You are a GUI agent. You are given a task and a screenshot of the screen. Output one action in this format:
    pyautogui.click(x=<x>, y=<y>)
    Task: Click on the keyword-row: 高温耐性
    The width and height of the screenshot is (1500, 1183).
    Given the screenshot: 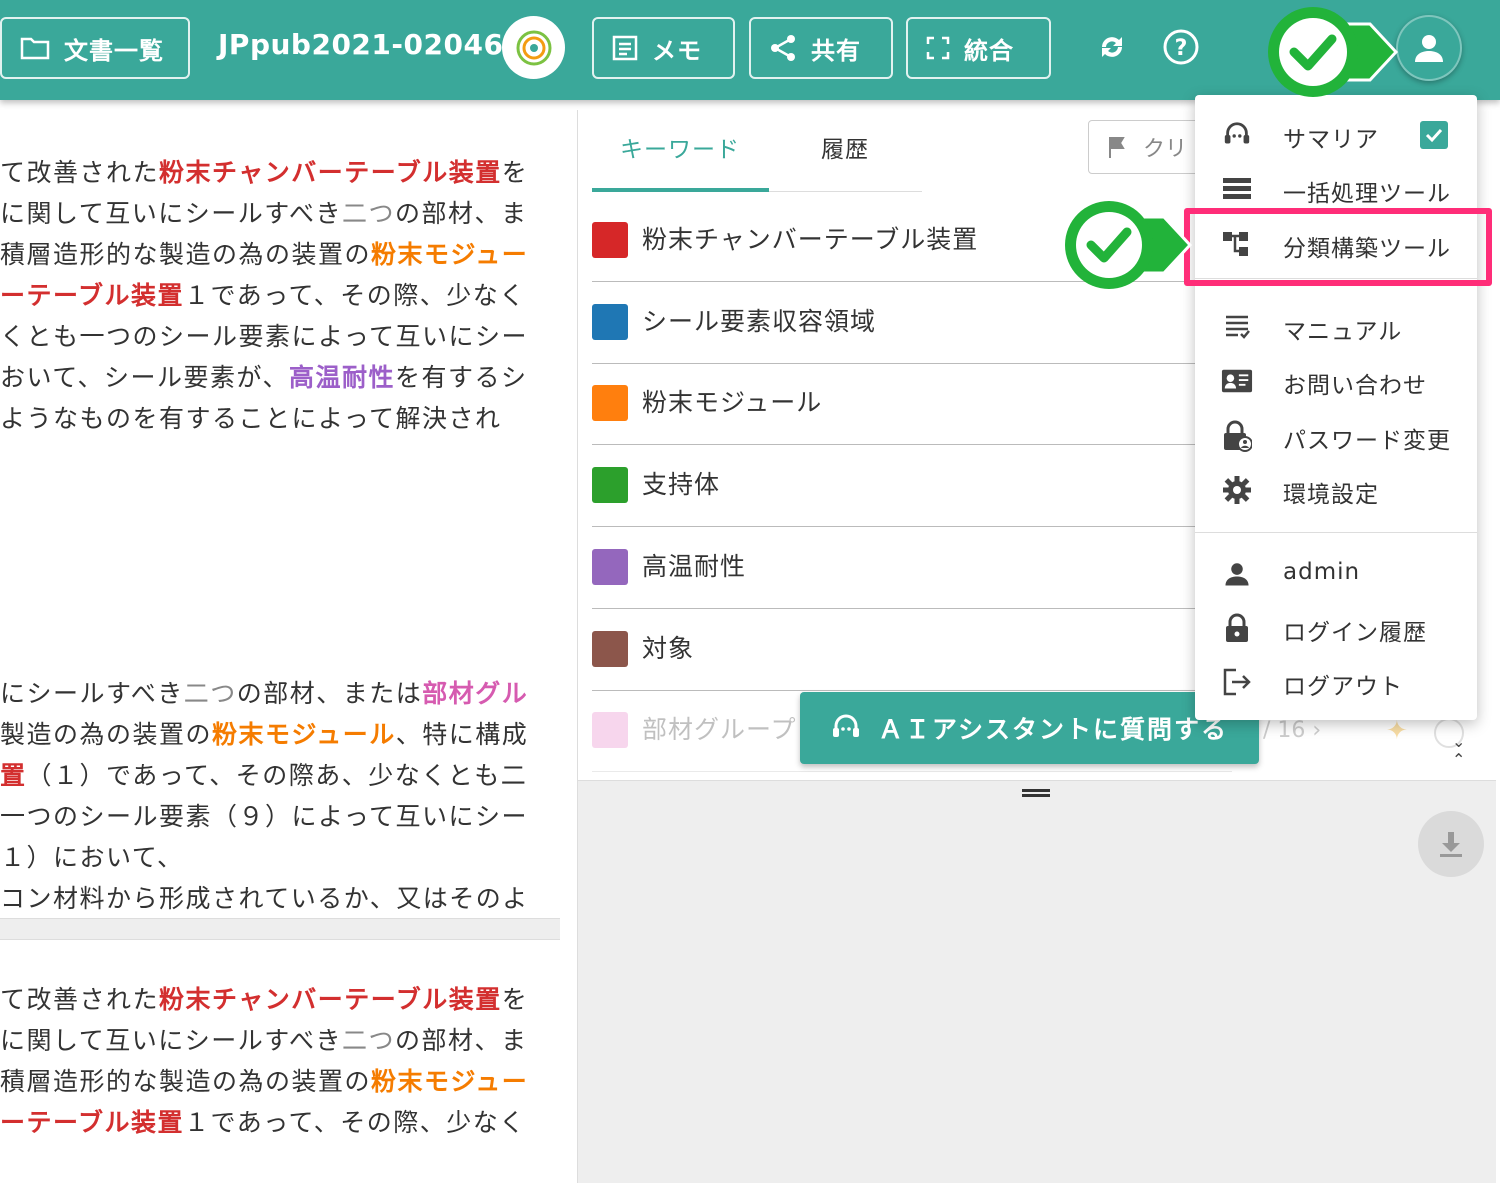 What is the action you would take?
    pyautogui.click(x=912, y=568)
    